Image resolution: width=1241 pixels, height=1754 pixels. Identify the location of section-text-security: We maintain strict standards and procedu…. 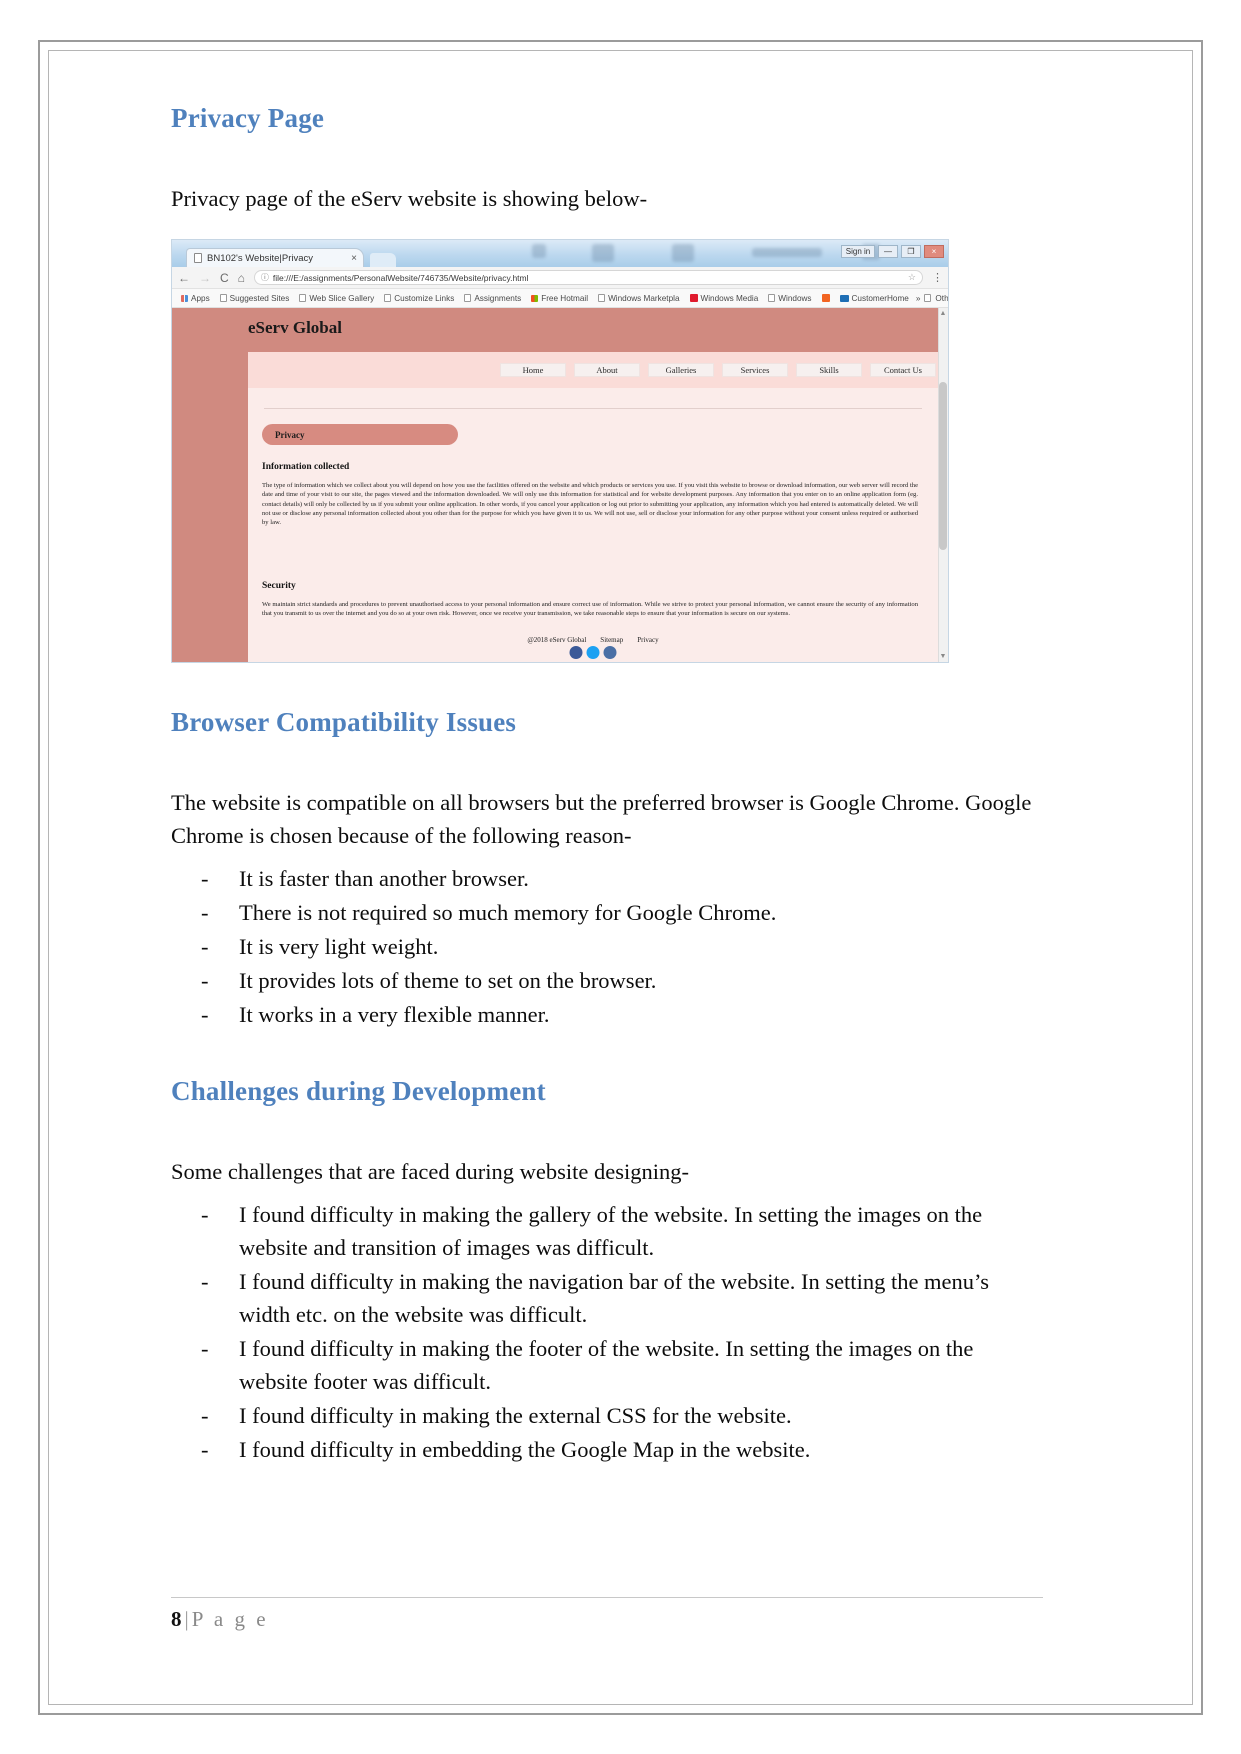
(590, 609).